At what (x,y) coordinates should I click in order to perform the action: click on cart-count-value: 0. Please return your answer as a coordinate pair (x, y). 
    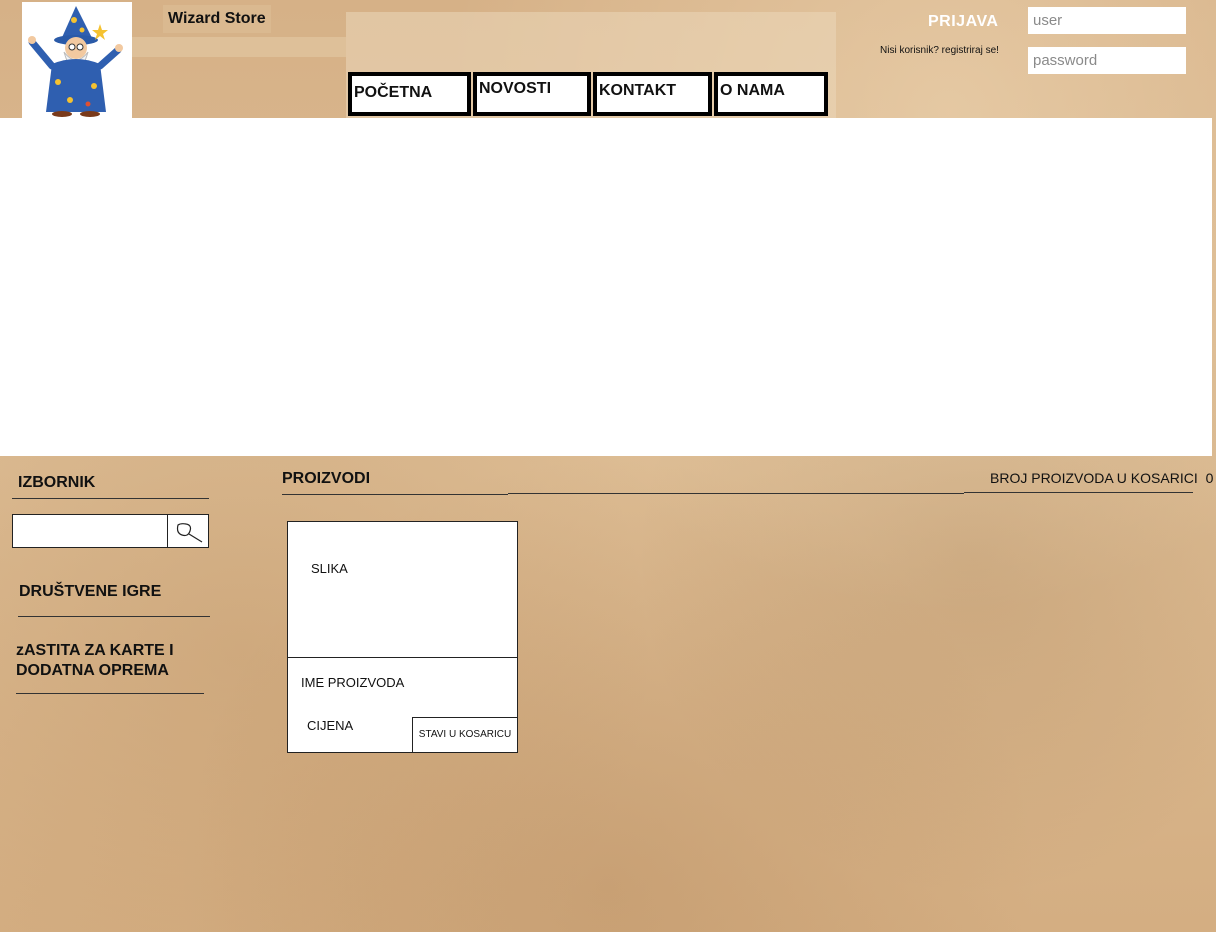
    Looking at the image, I should click on (1209, 478).